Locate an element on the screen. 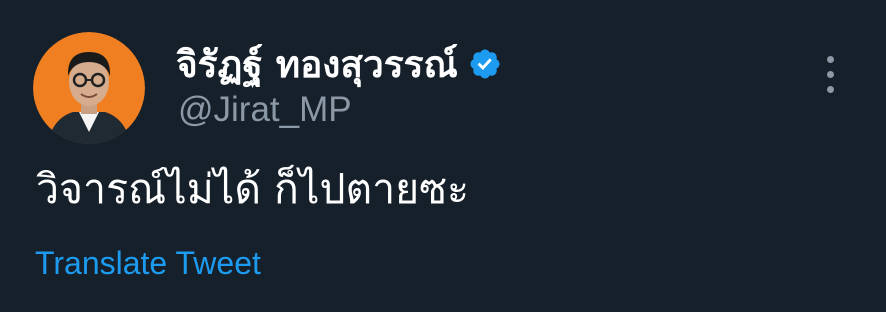 This screenshot has width=886, height=312. avatar-image is located at coordinates (89, 88).